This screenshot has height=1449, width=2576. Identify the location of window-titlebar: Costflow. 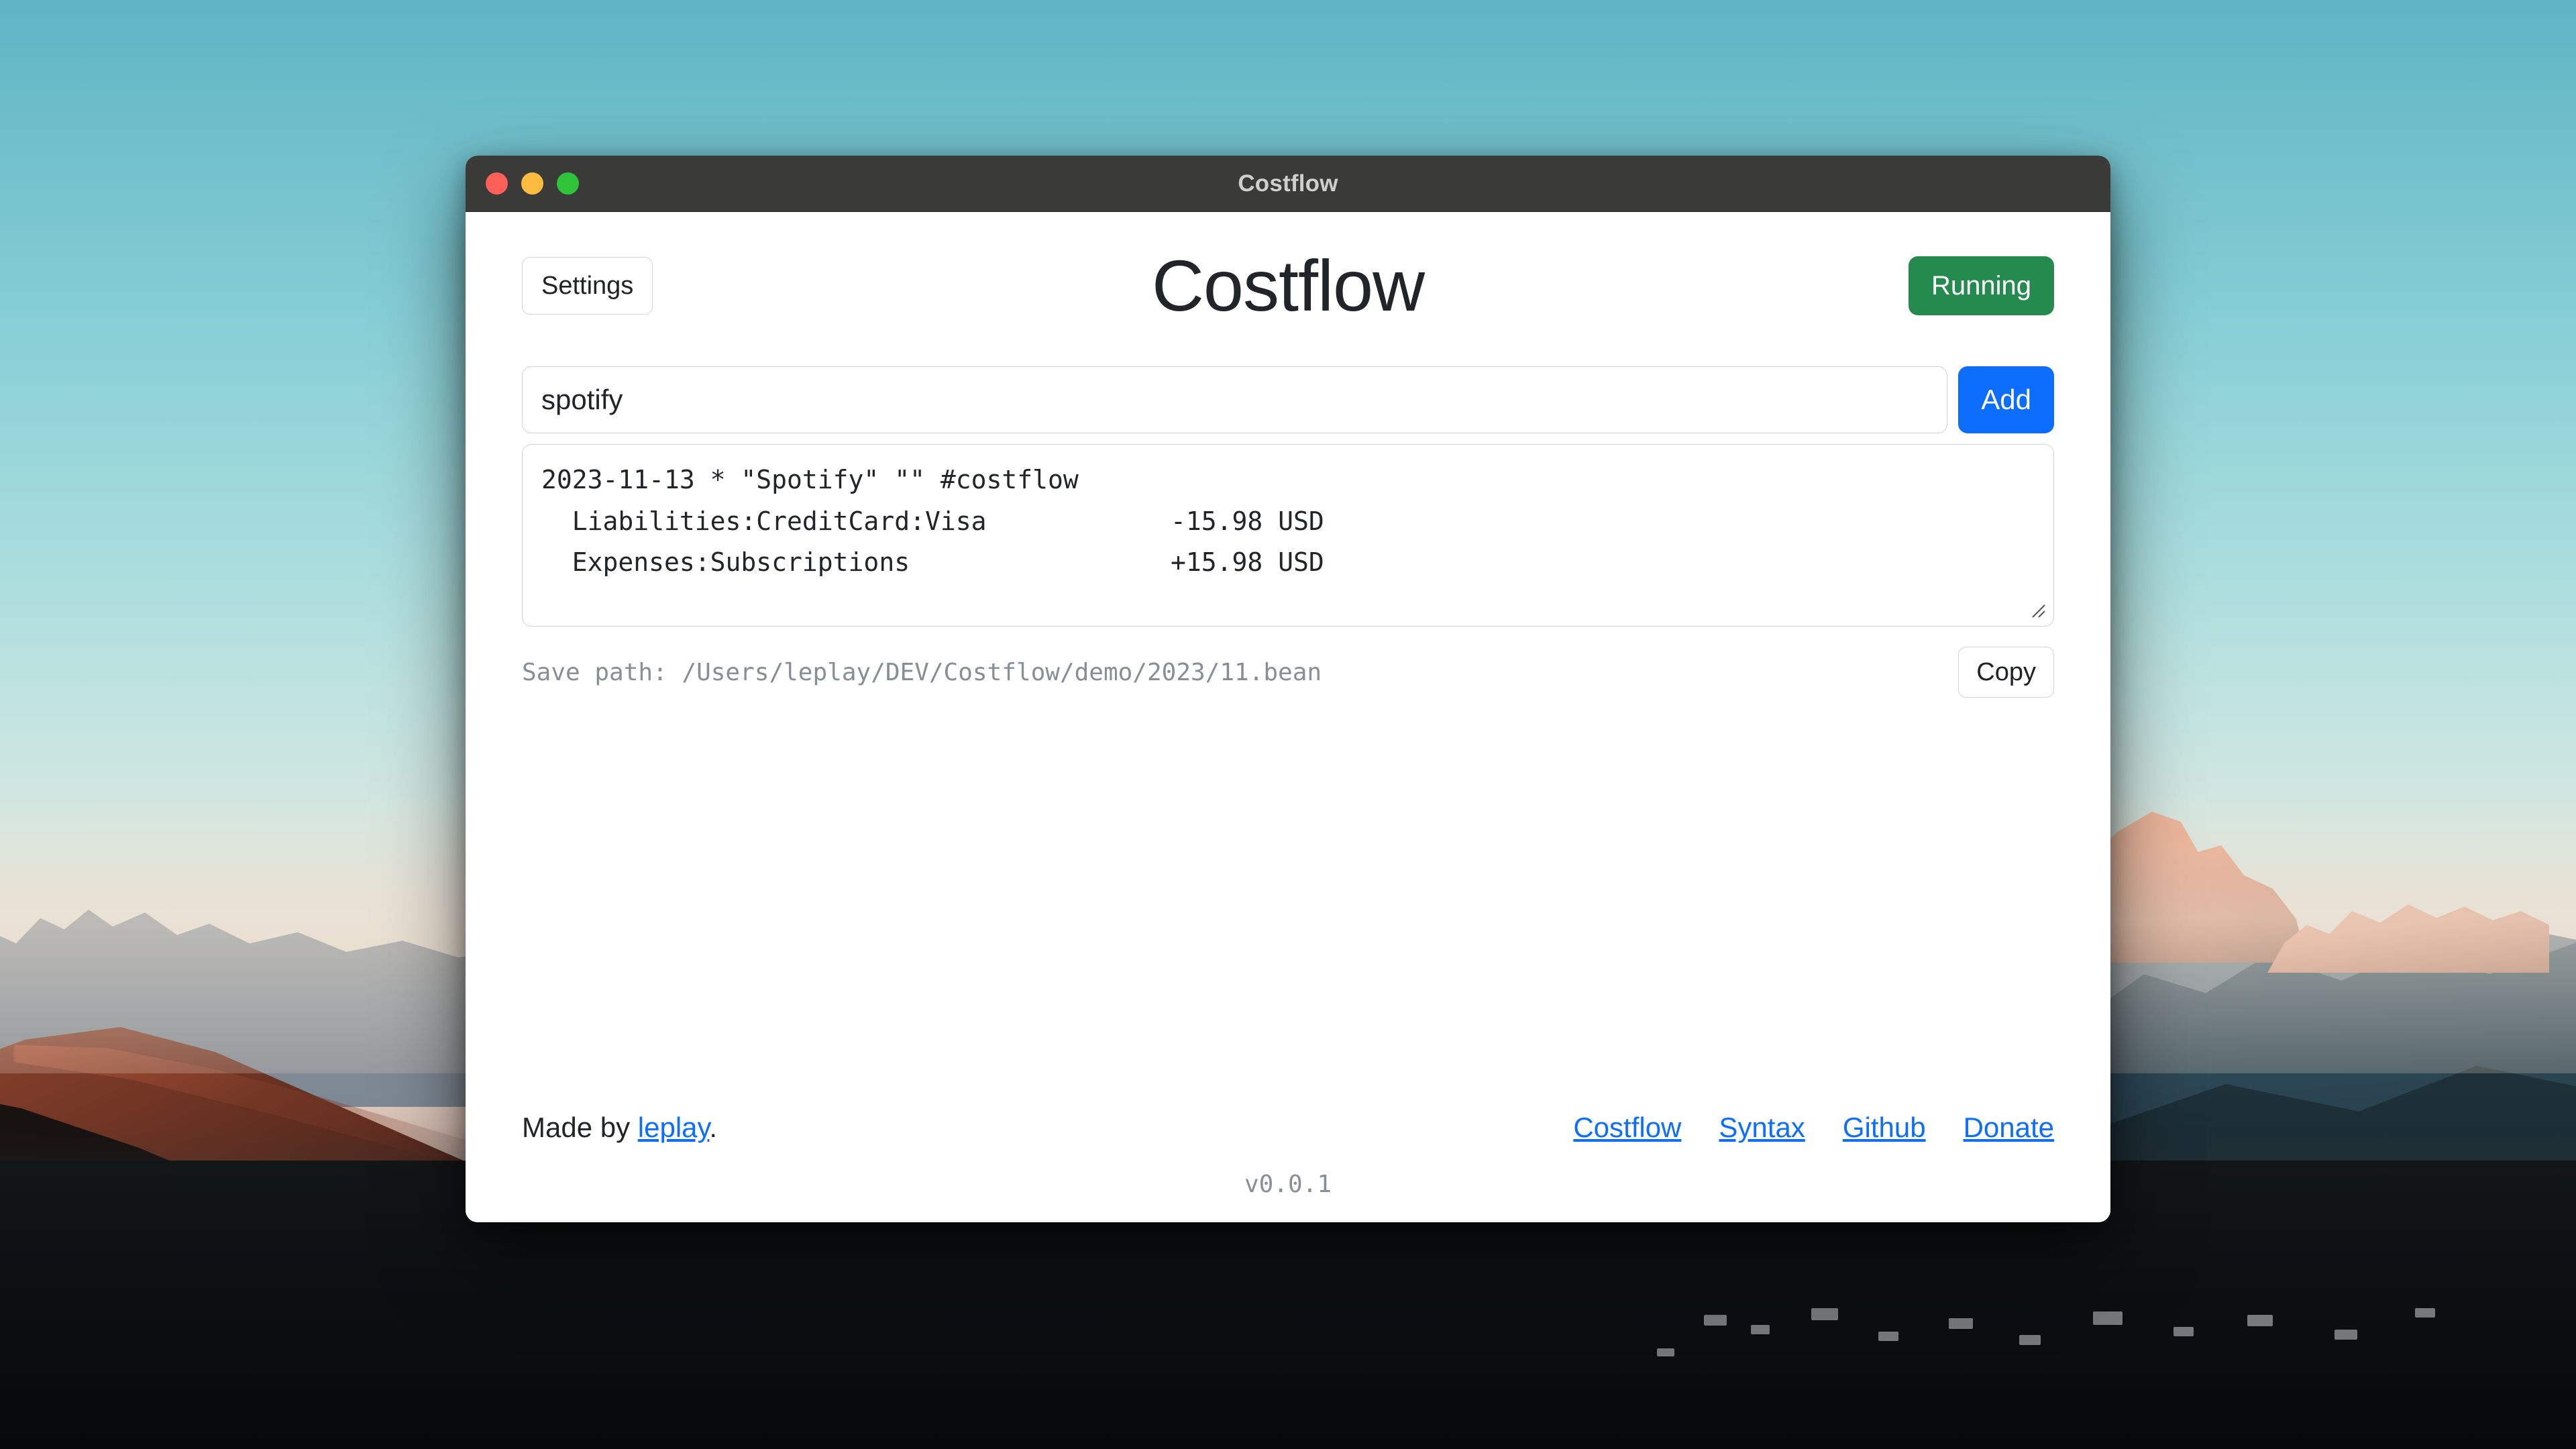
(1288, 184).